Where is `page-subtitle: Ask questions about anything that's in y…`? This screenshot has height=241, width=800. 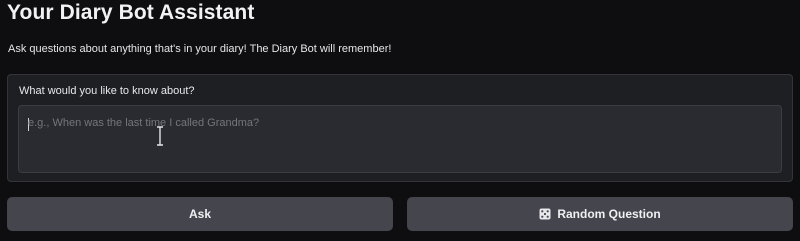 page-subtitle: Ask questions about anything that's in y… is located at coordinates (200, 49).